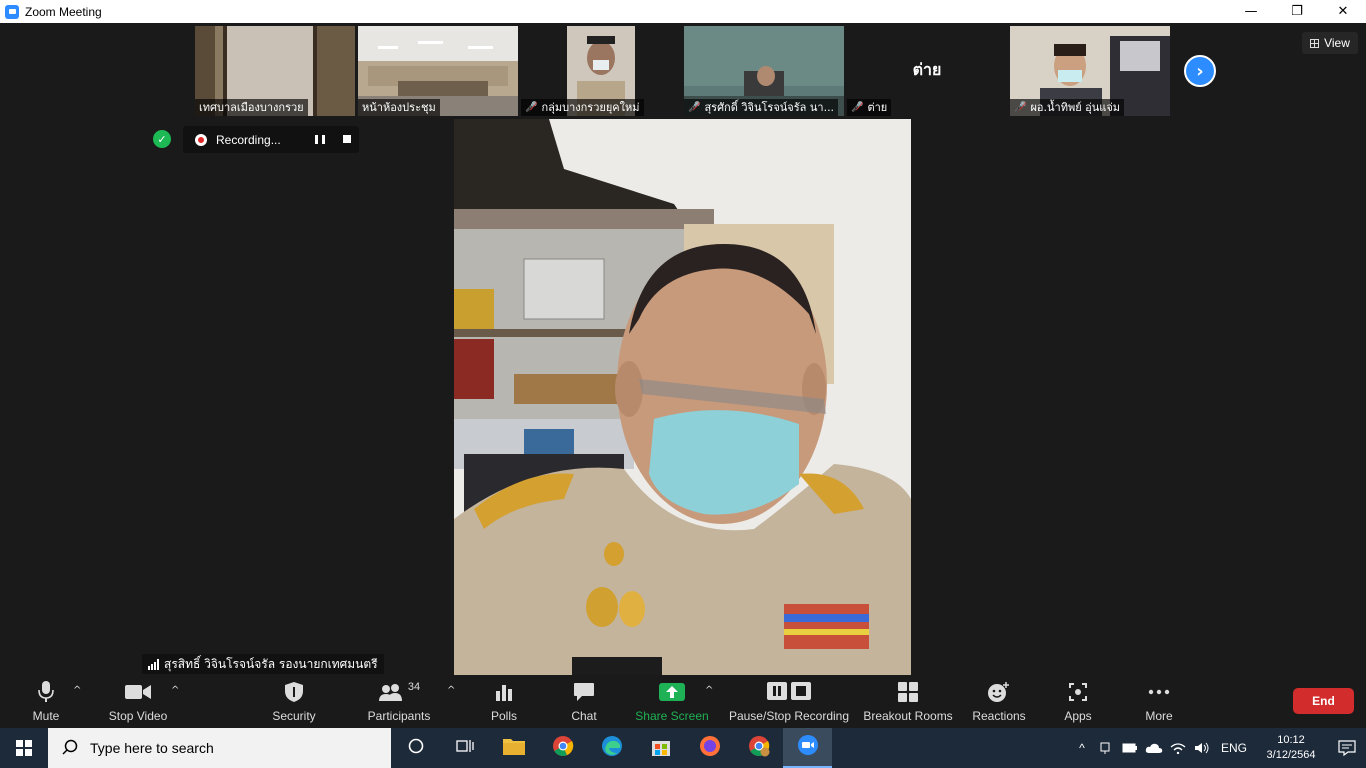 This screenshot has height=768, width=1366. What do you see at coordinates (162, 139) in the screenshot?
I see `security-shield-icon: ✓` at bounding box center [162, 139].